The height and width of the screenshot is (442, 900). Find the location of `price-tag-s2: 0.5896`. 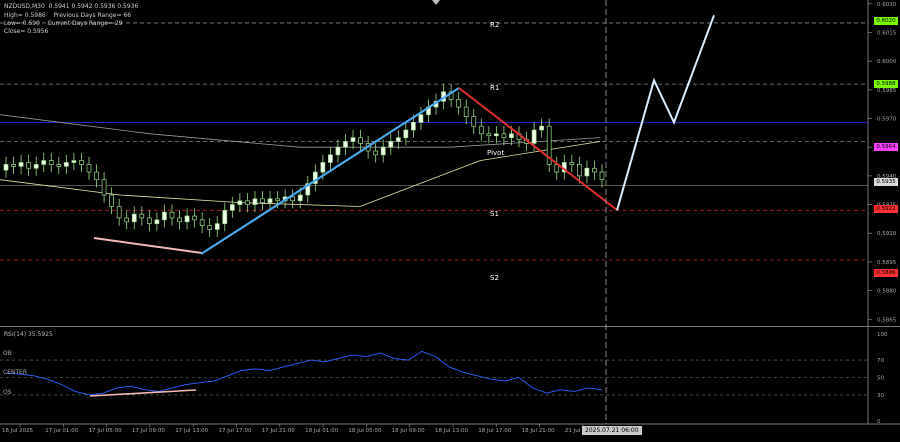

price-tag-s2: 0.5896 is located at coordinates (886, 273).